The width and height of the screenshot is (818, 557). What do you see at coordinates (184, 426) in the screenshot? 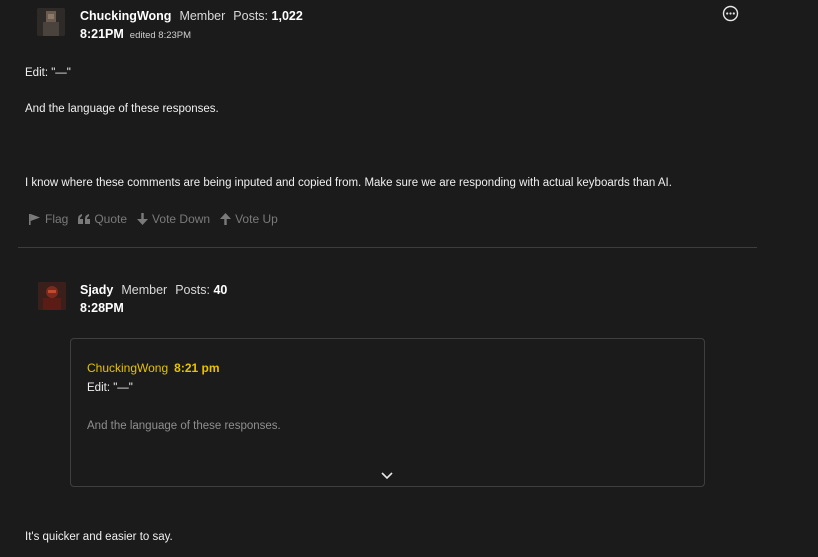
I see `quote-line: And the language of these responses.` at bounding box center [184, 426].